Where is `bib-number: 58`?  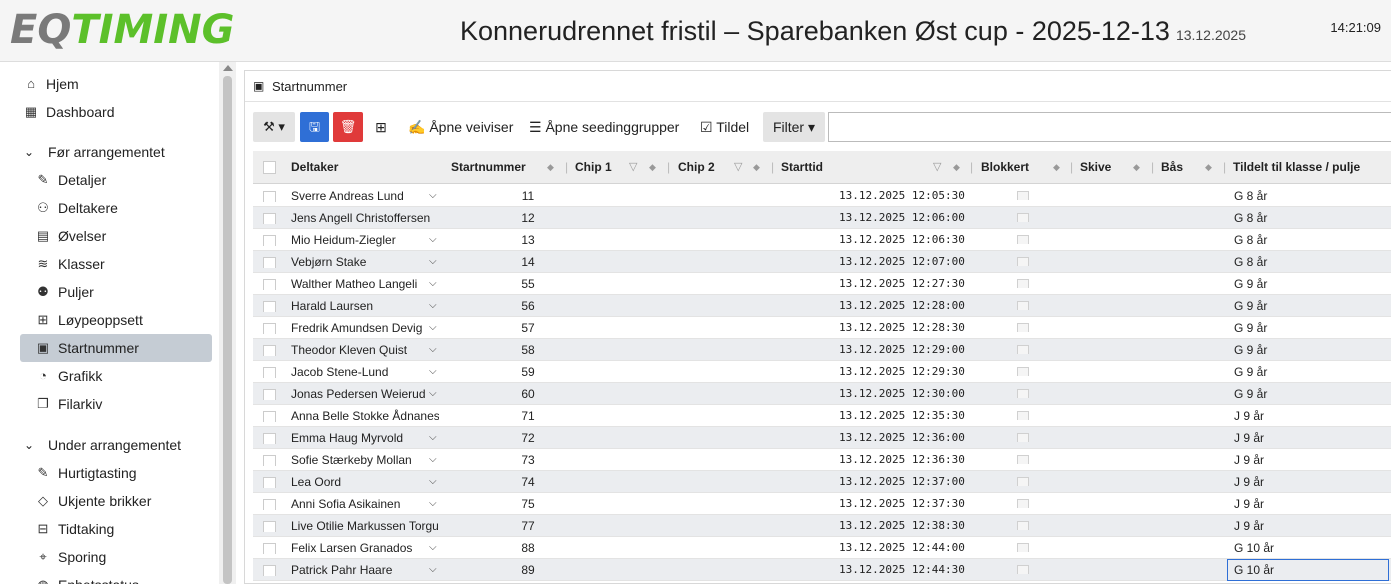 bib-number: 58 is located at coordinates (528, 350).